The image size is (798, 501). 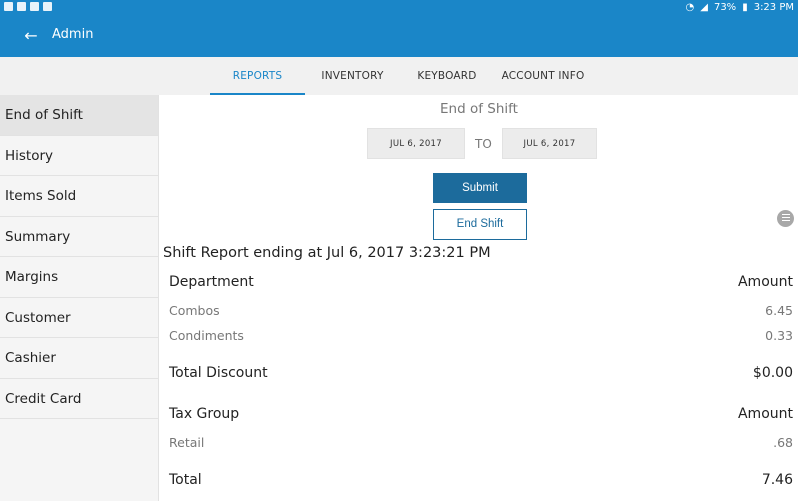 I want to click on sidebar-item-end-of-shift: End of Shift, so click(x=79, y=115).